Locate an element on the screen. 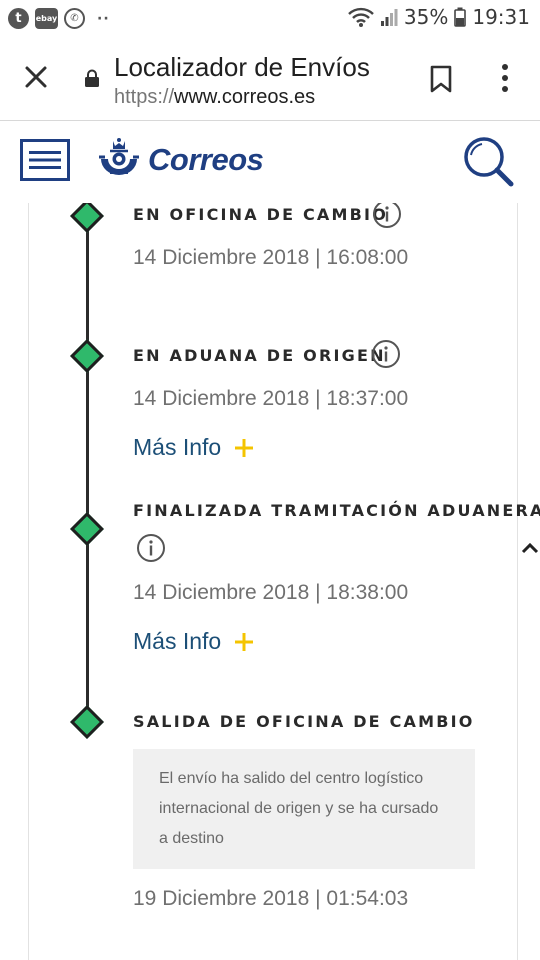  correos-logo: Correos is located at coordinates (180, 160).